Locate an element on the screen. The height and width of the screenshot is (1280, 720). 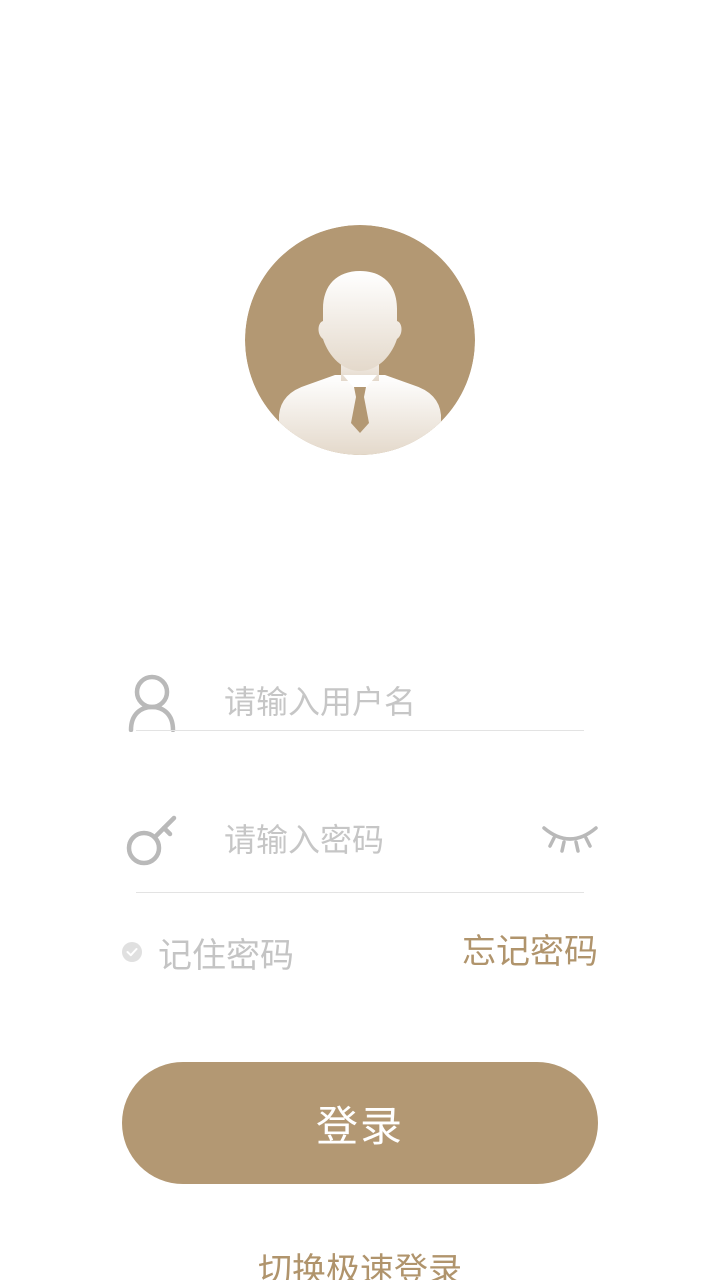
login-button: 登录 is located at coordinates (360, 1123).